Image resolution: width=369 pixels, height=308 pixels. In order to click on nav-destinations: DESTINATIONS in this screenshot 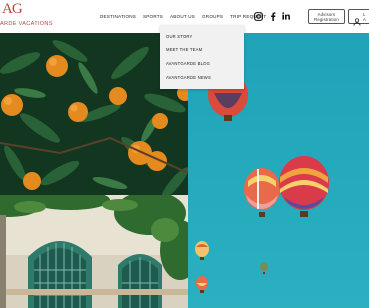, I will do `click(118, 16)`.